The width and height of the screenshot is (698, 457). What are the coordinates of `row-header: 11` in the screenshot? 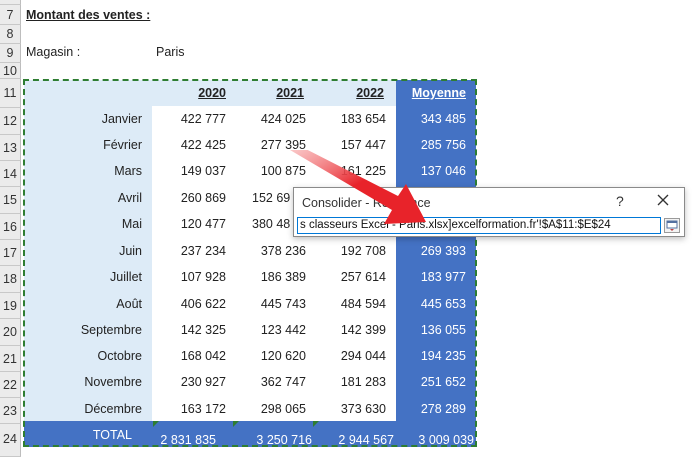 It's located at (10, 93).